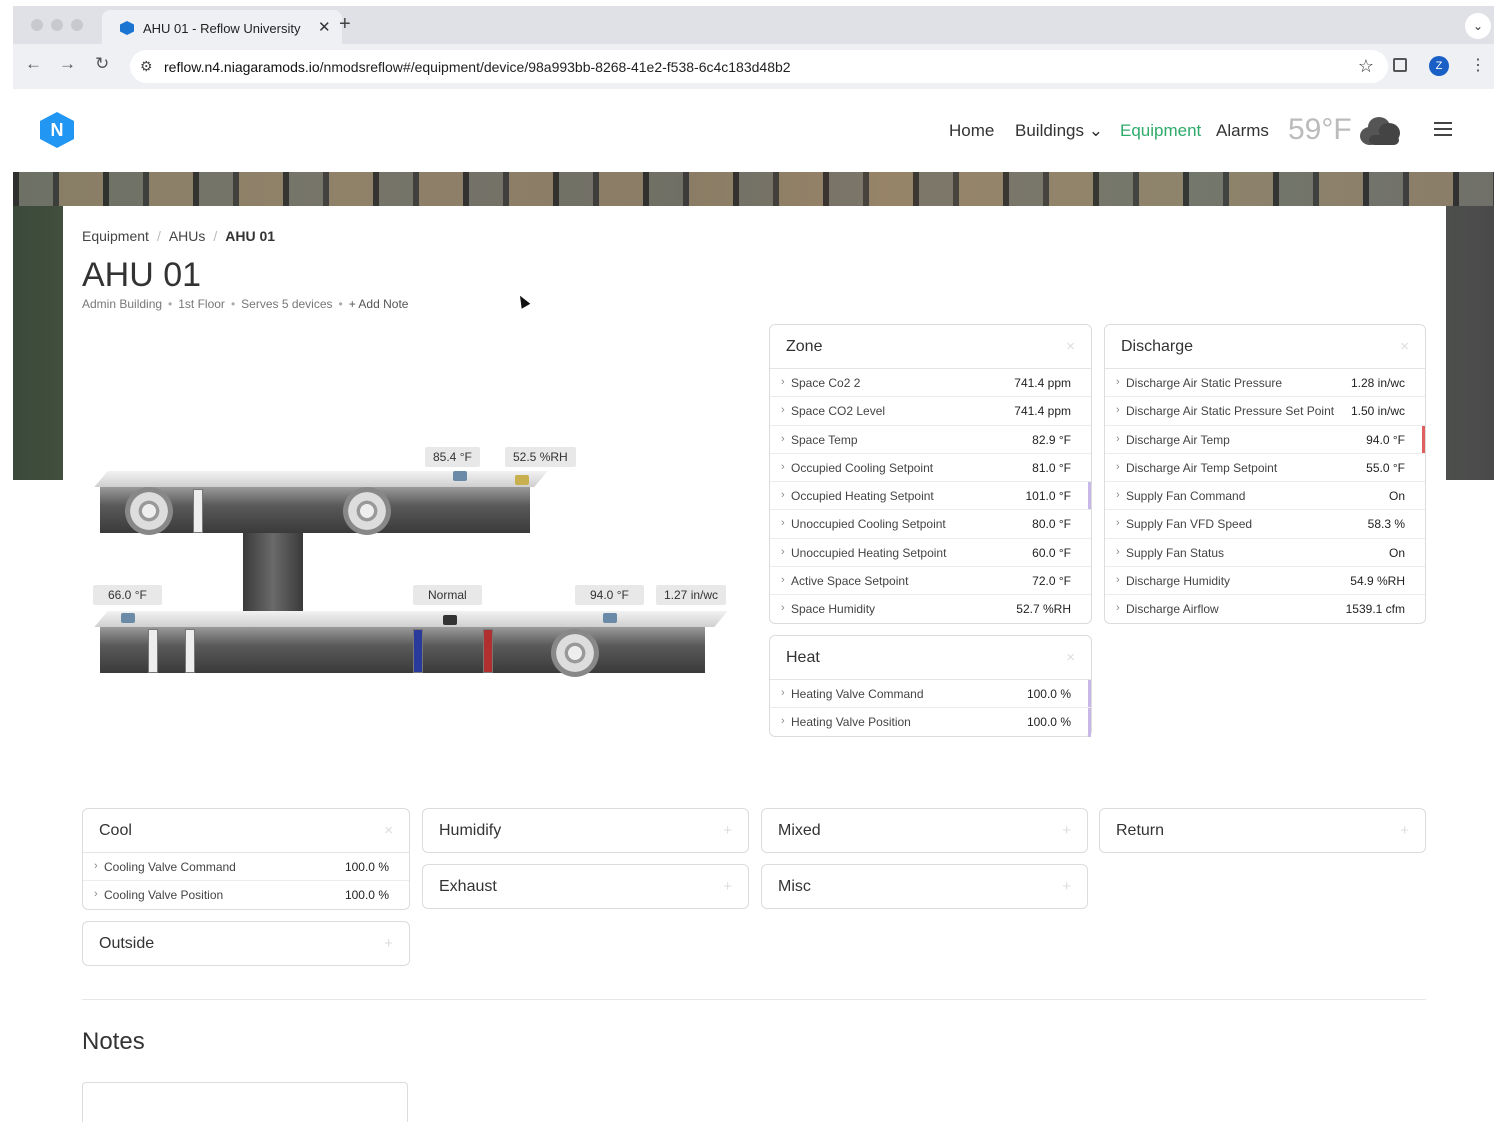 The width and height of the screenshot is (1501, 1122). What do you see at coordinates (930, 383) in the screenshot?
I see `point-row: › Space Co2 2 741.4 ppm` at bounding box center [930, 383].